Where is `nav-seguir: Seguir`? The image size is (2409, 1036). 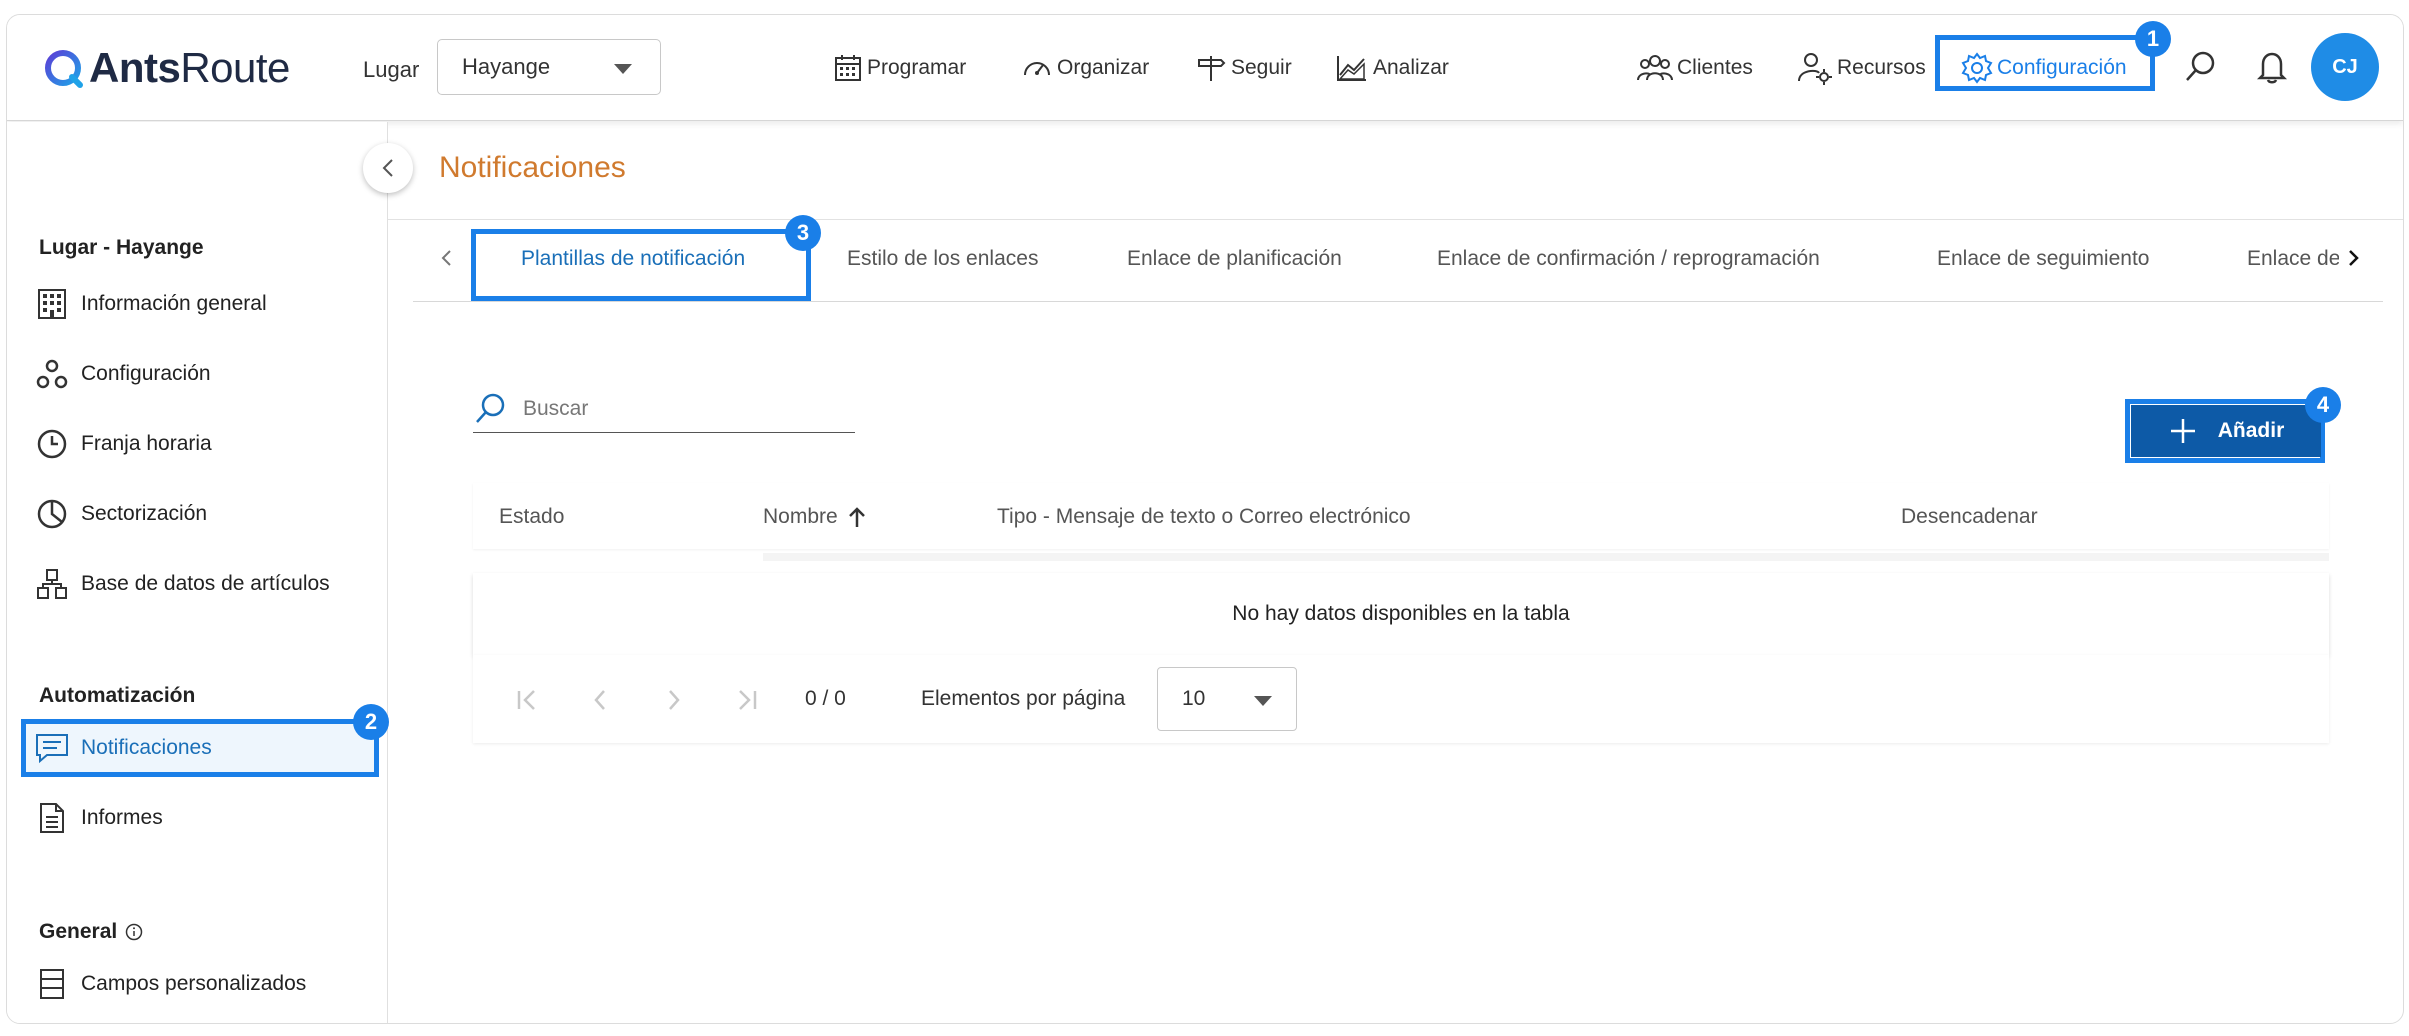
nav-seguir: Seguir is located at coordinates (1243, 68).